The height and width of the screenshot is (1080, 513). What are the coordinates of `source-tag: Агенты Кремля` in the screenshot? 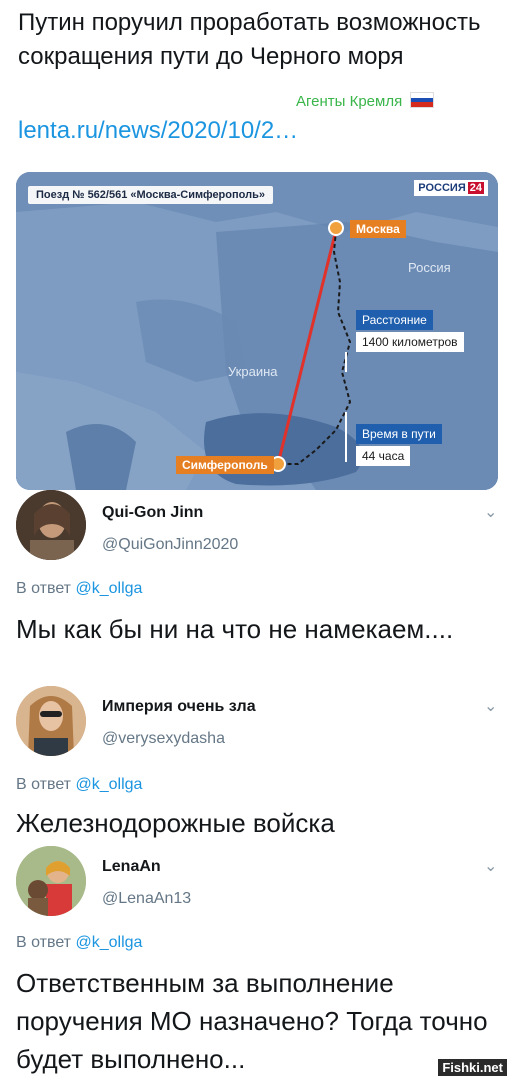 It's located at (365, 101).